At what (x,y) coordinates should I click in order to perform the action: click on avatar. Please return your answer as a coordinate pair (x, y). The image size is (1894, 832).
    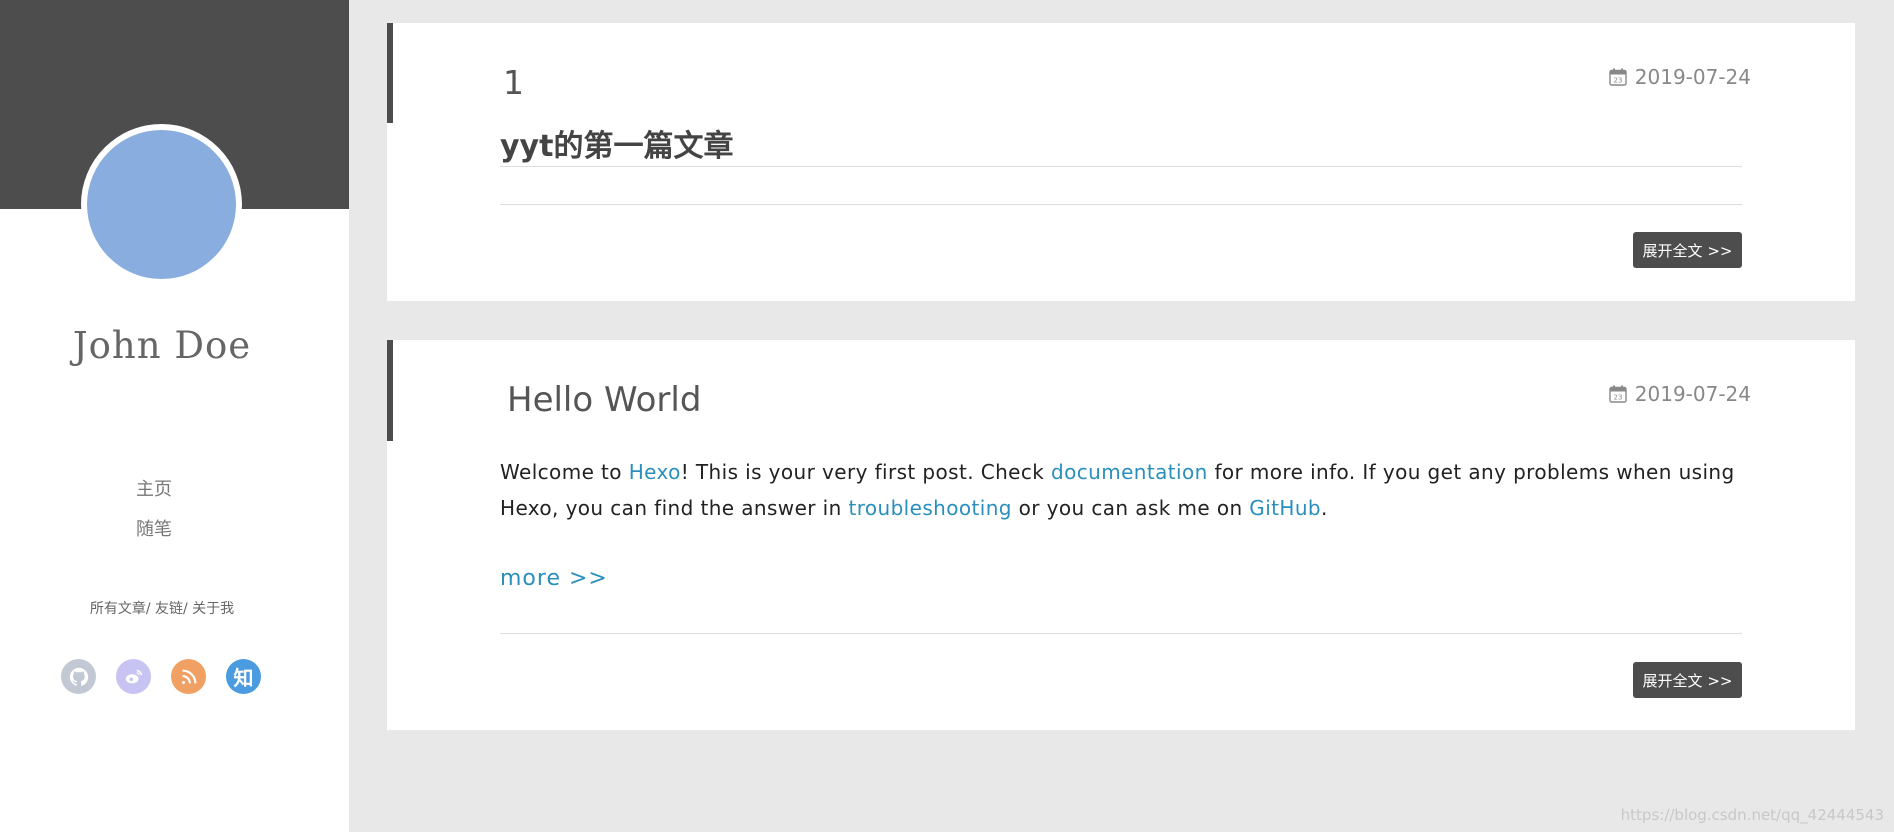
    Looking at the image, I should click on (161, 204).